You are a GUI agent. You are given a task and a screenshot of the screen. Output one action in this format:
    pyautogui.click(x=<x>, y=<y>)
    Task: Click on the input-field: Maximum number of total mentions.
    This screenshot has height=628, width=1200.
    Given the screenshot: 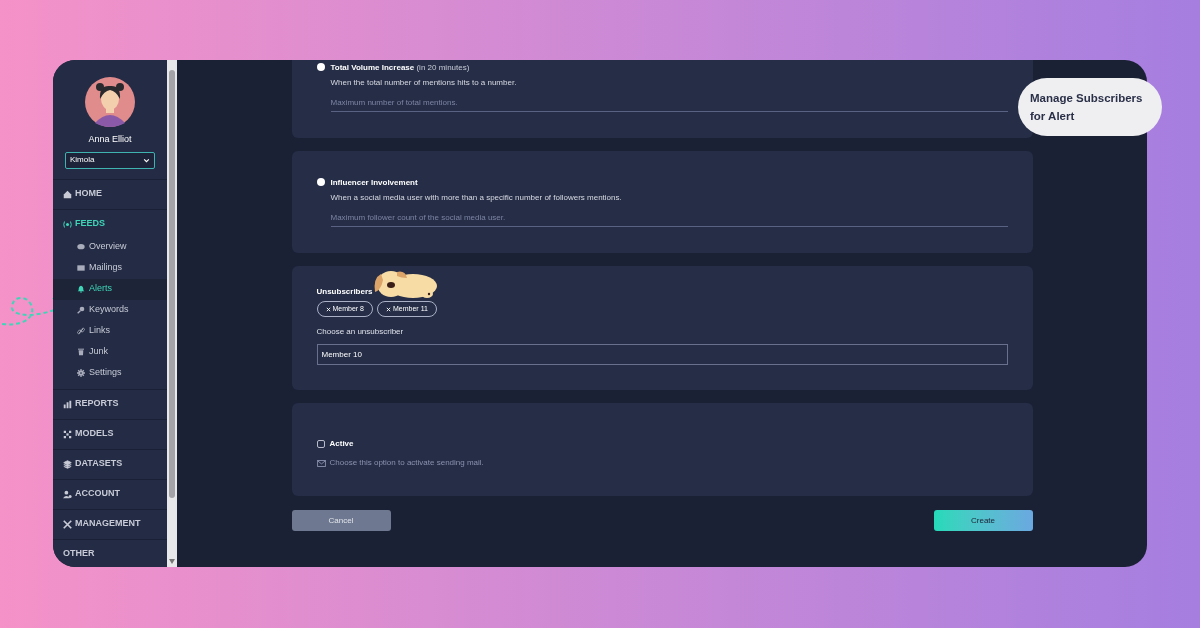 What is the action you would take?
    pyautogui.click(x=669, y=104)
    